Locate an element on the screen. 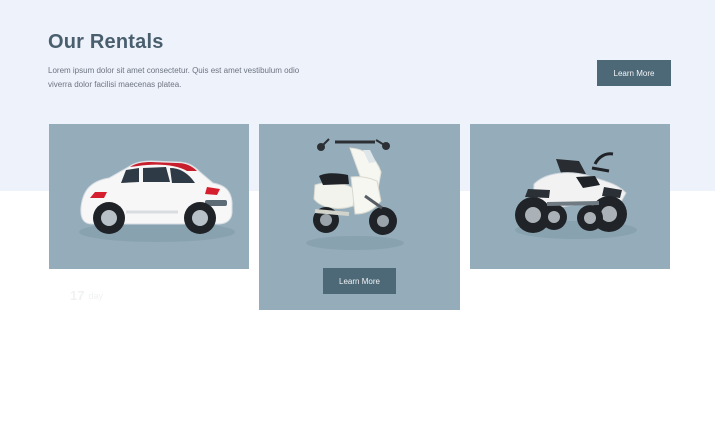 The height and width of the screenshot is (424, 715). rental-card-atv is located at coordinates (570, 196).